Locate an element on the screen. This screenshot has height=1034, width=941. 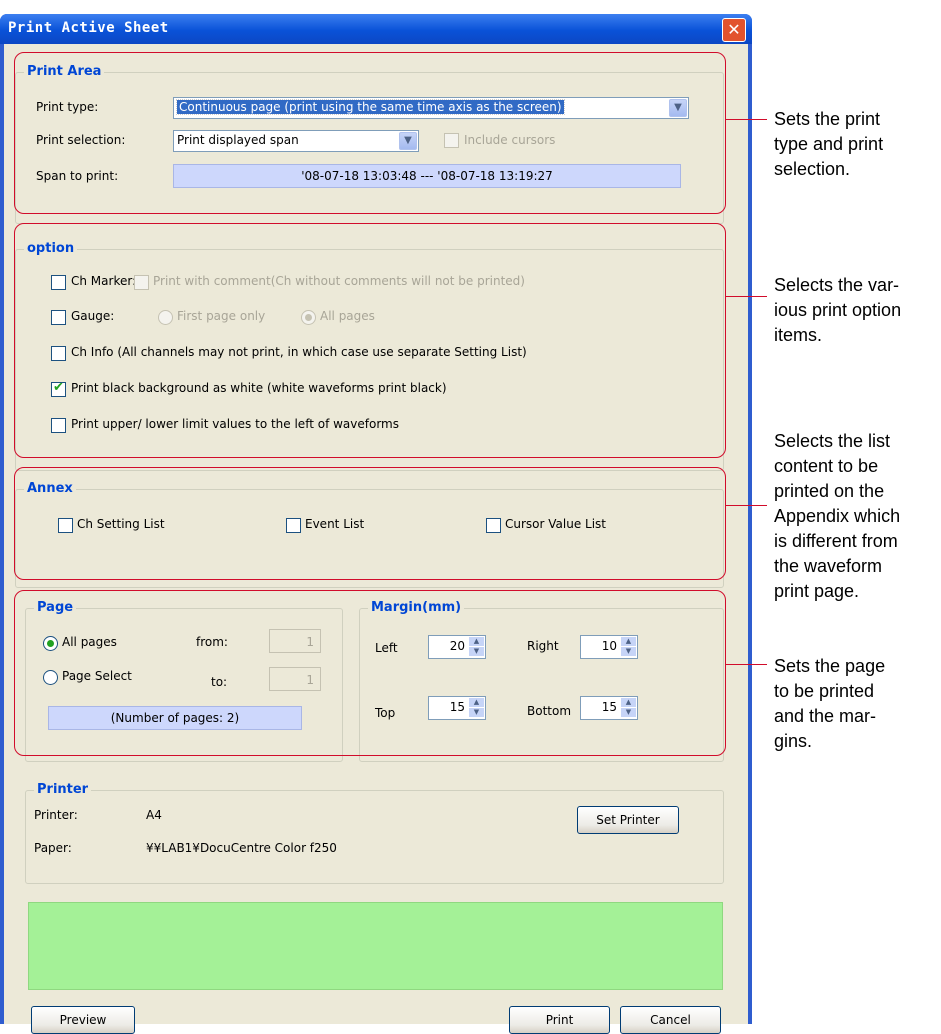
callout-annex is located at coordinates (370, 523).